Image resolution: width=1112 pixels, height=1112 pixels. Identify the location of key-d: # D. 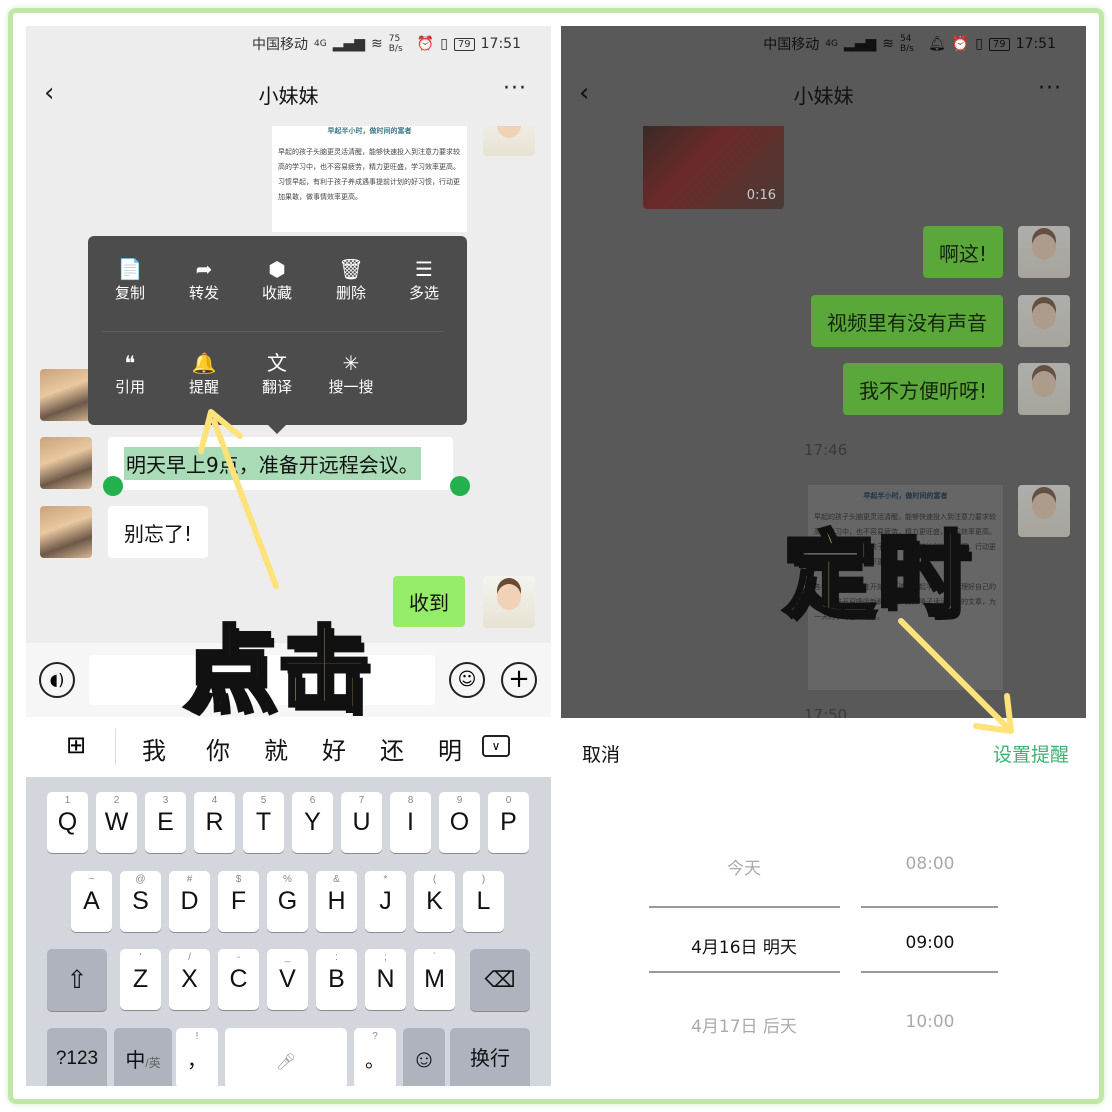
(189, 901).